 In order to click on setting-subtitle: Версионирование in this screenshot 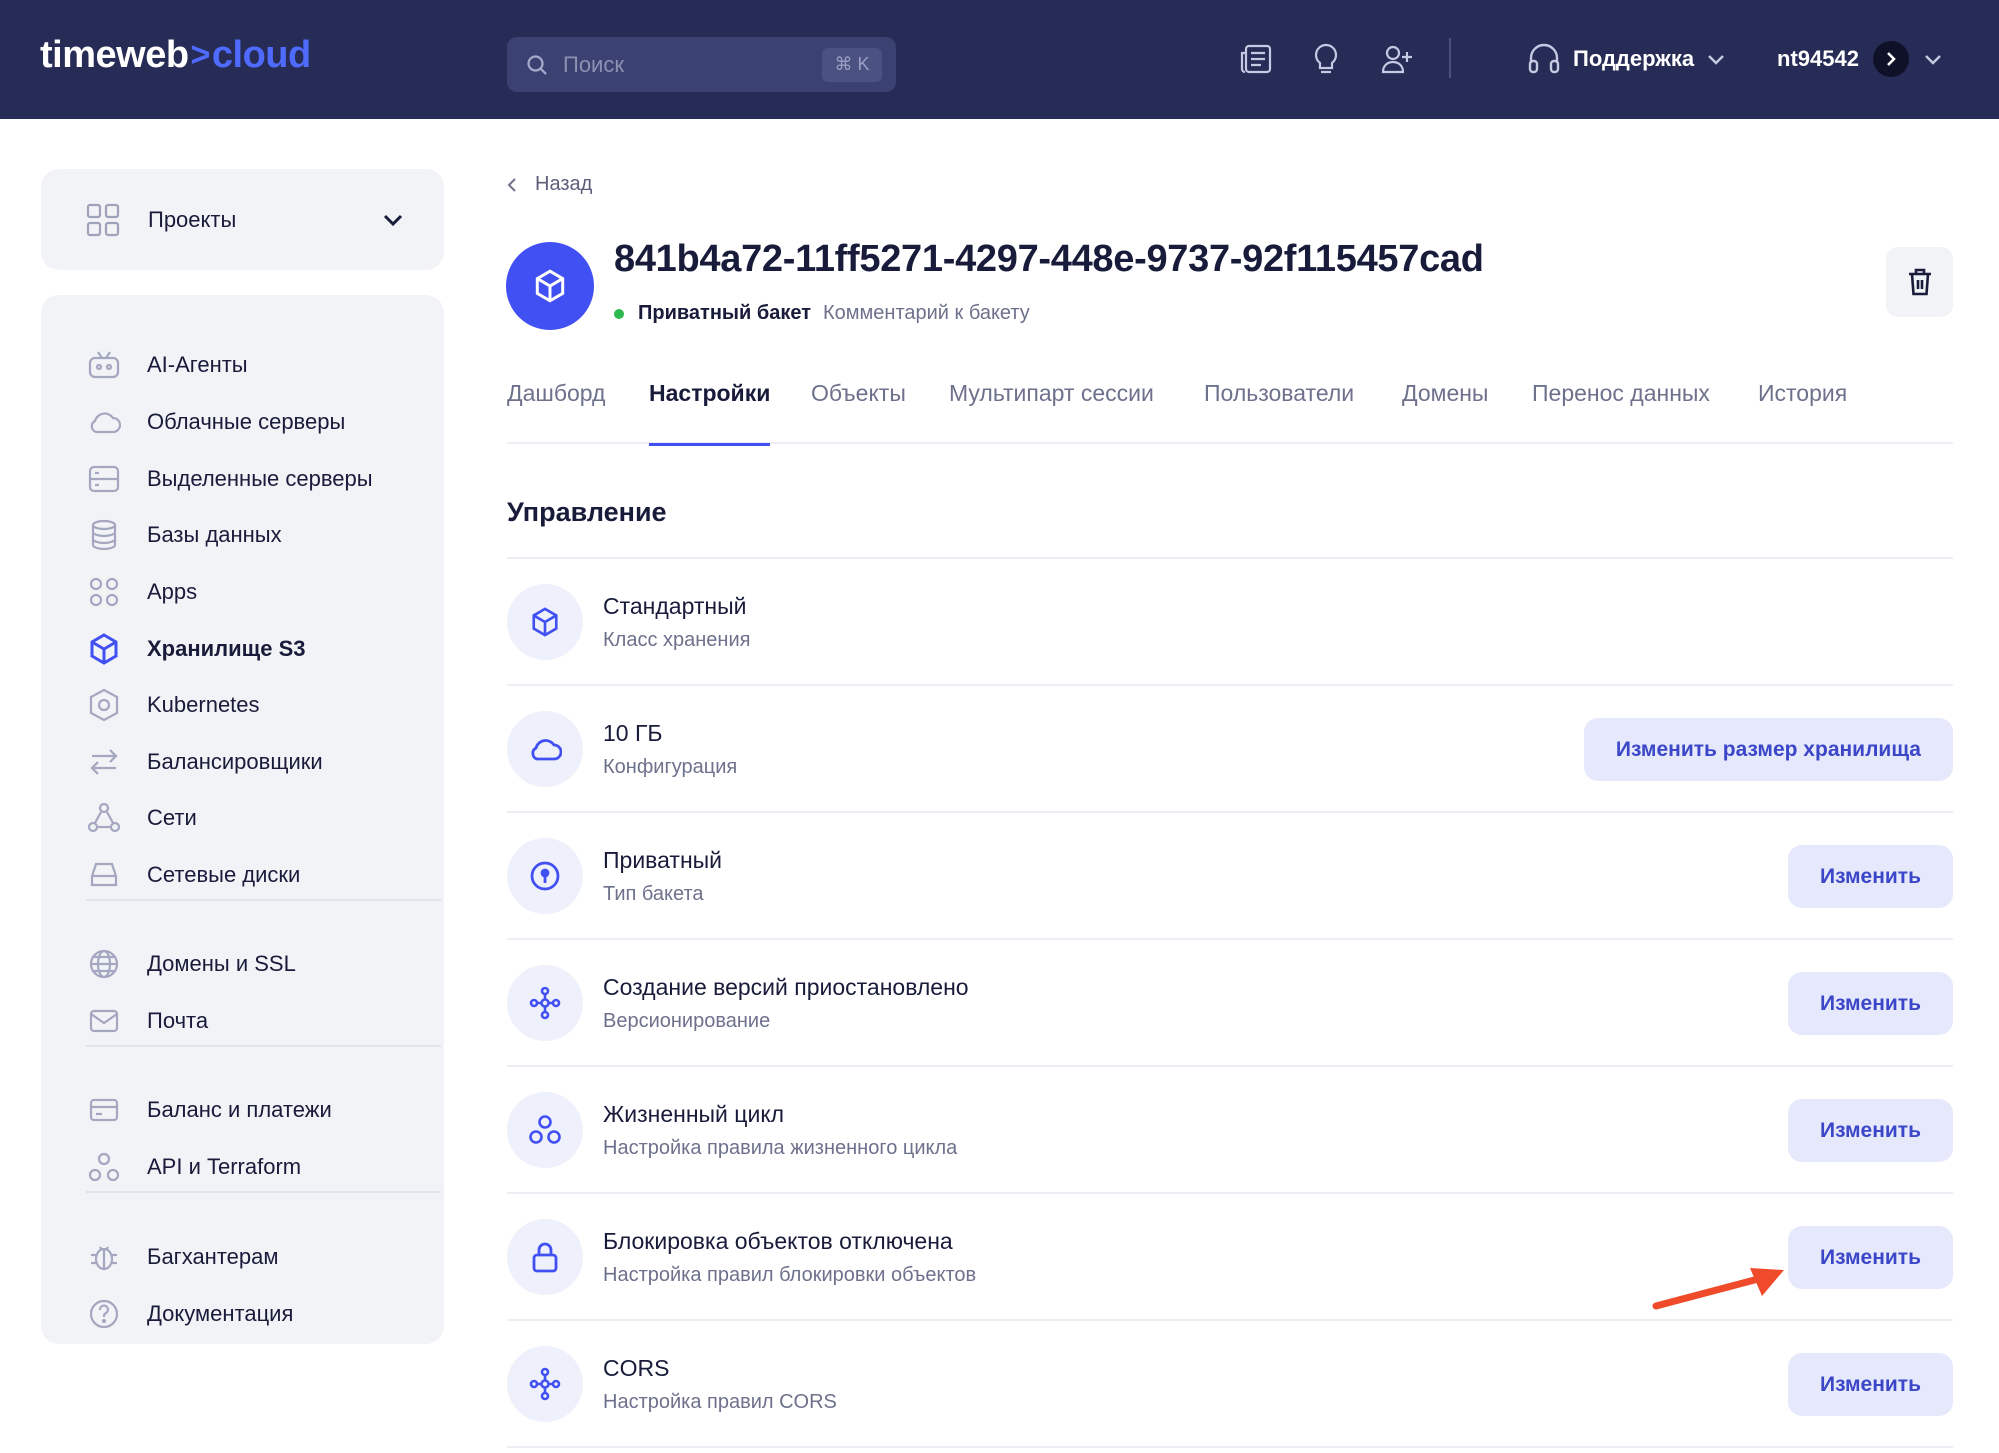, I will do `click(687, 1021)`.